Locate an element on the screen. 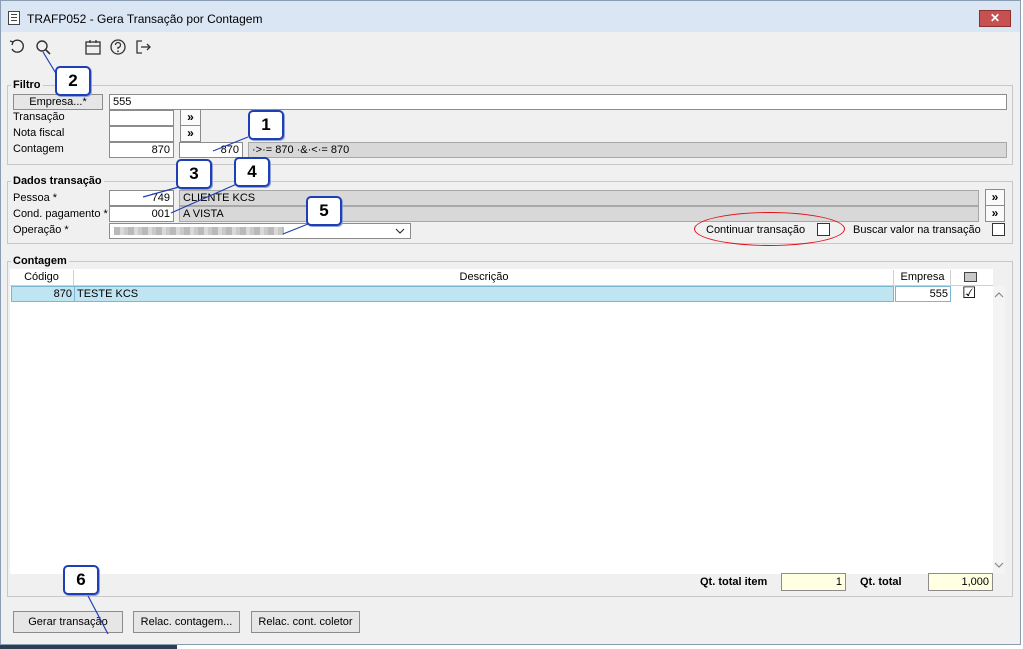 This screenshot has width=1023, height=649. row-codigo: 870 is located at coordinates (62, 294).